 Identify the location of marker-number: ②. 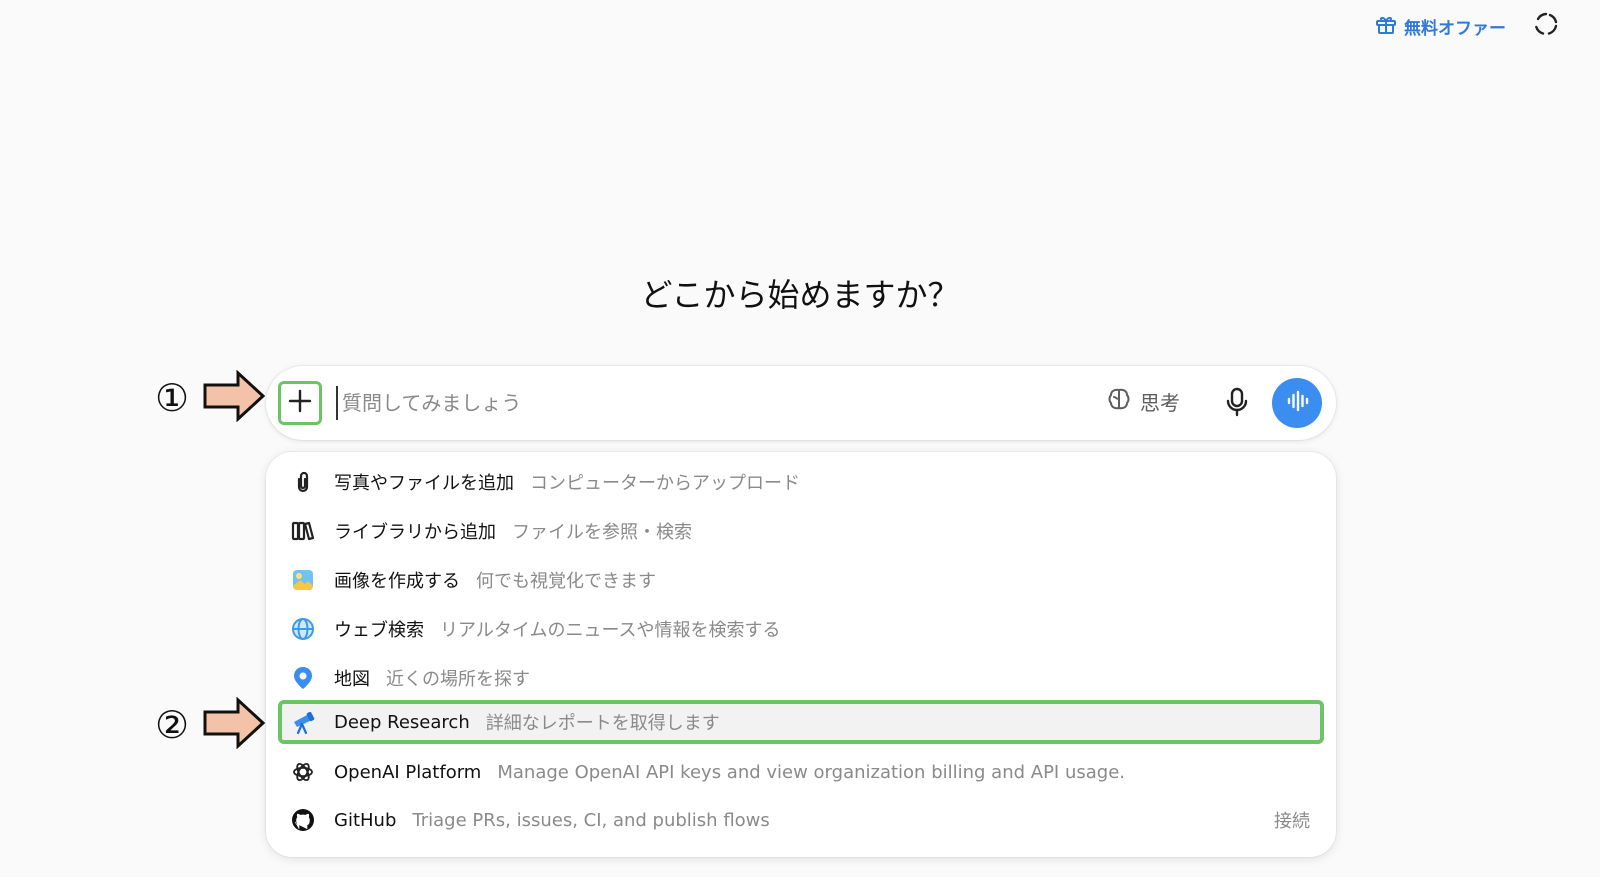
(172, 725).